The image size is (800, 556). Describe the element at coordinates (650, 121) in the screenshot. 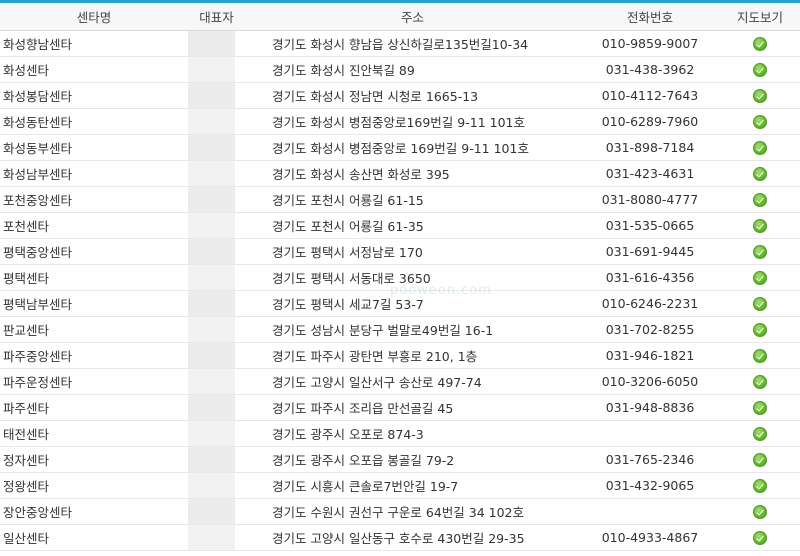

I see `phone-number: 010-6289-7960` at that location.